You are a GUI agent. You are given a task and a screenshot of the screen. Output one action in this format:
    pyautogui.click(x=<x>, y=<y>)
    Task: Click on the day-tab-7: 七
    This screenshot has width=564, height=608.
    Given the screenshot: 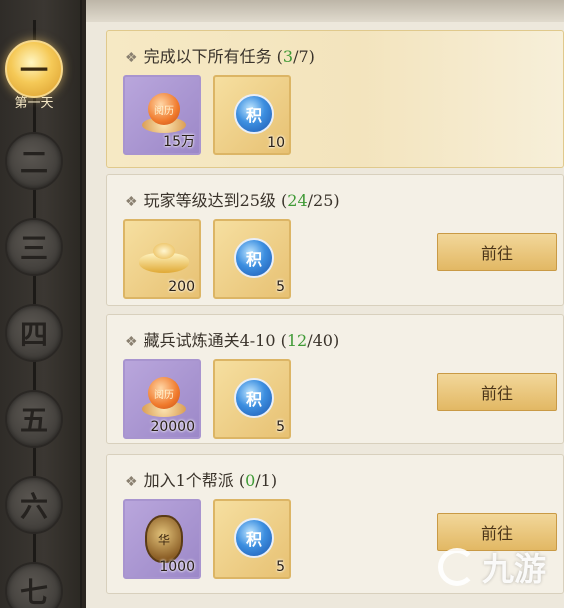 What is the action you would take?
    pyautogui.click(x=34, y=585)
    